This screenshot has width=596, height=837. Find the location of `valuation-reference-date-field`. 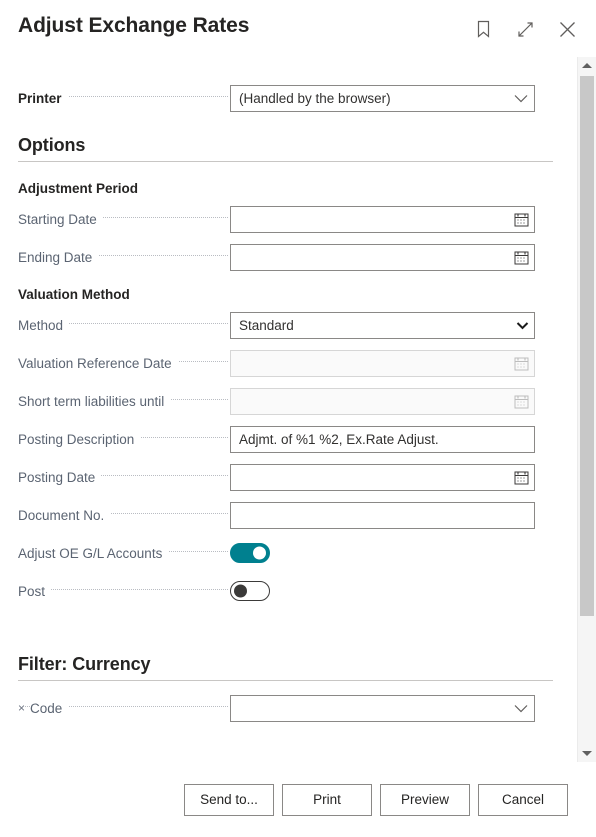

valuation-reference-date-field is located at coordinates (382, 363).